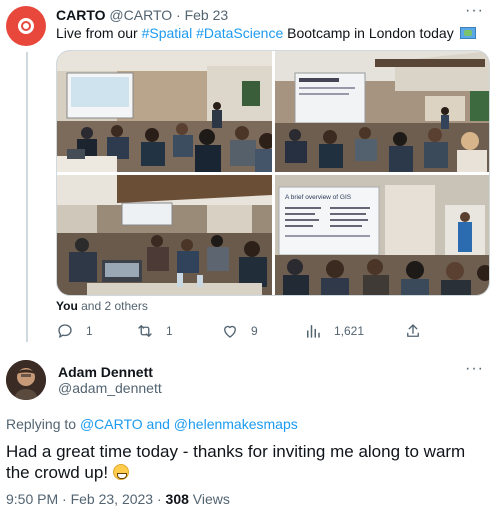  What do you see at coordinates (239, 331) in the screenshot?
I see `like-button: 9` at bounding box center [239, 331].